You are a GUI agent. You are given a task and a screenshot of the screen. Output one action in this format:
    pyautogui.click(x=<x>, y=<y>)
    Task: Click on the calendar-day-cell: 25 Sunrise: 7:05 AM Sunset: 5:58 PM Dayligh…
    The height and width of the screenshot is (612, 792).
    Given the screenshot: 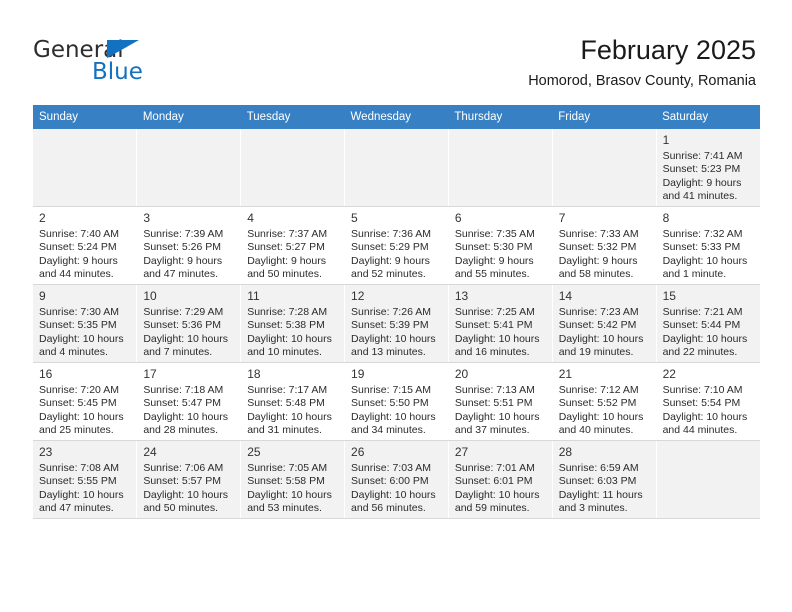 What is the action you would take?
    pyautogui.click(x=293, y=479)
    